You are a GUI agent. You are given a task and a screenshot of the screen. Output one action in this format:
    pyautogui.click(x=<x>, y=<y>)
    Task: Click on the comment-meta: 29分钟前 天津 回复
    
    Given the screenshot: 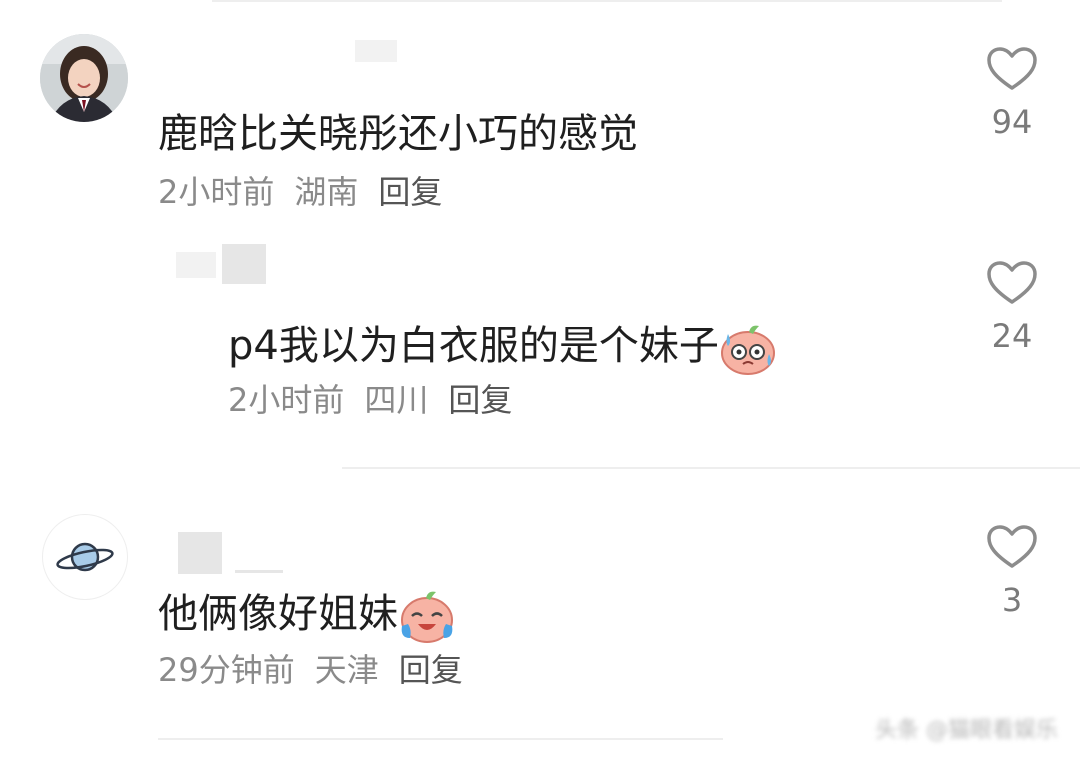 What is the action you would take?
    pyautogui.click(x=310, y=670)
    